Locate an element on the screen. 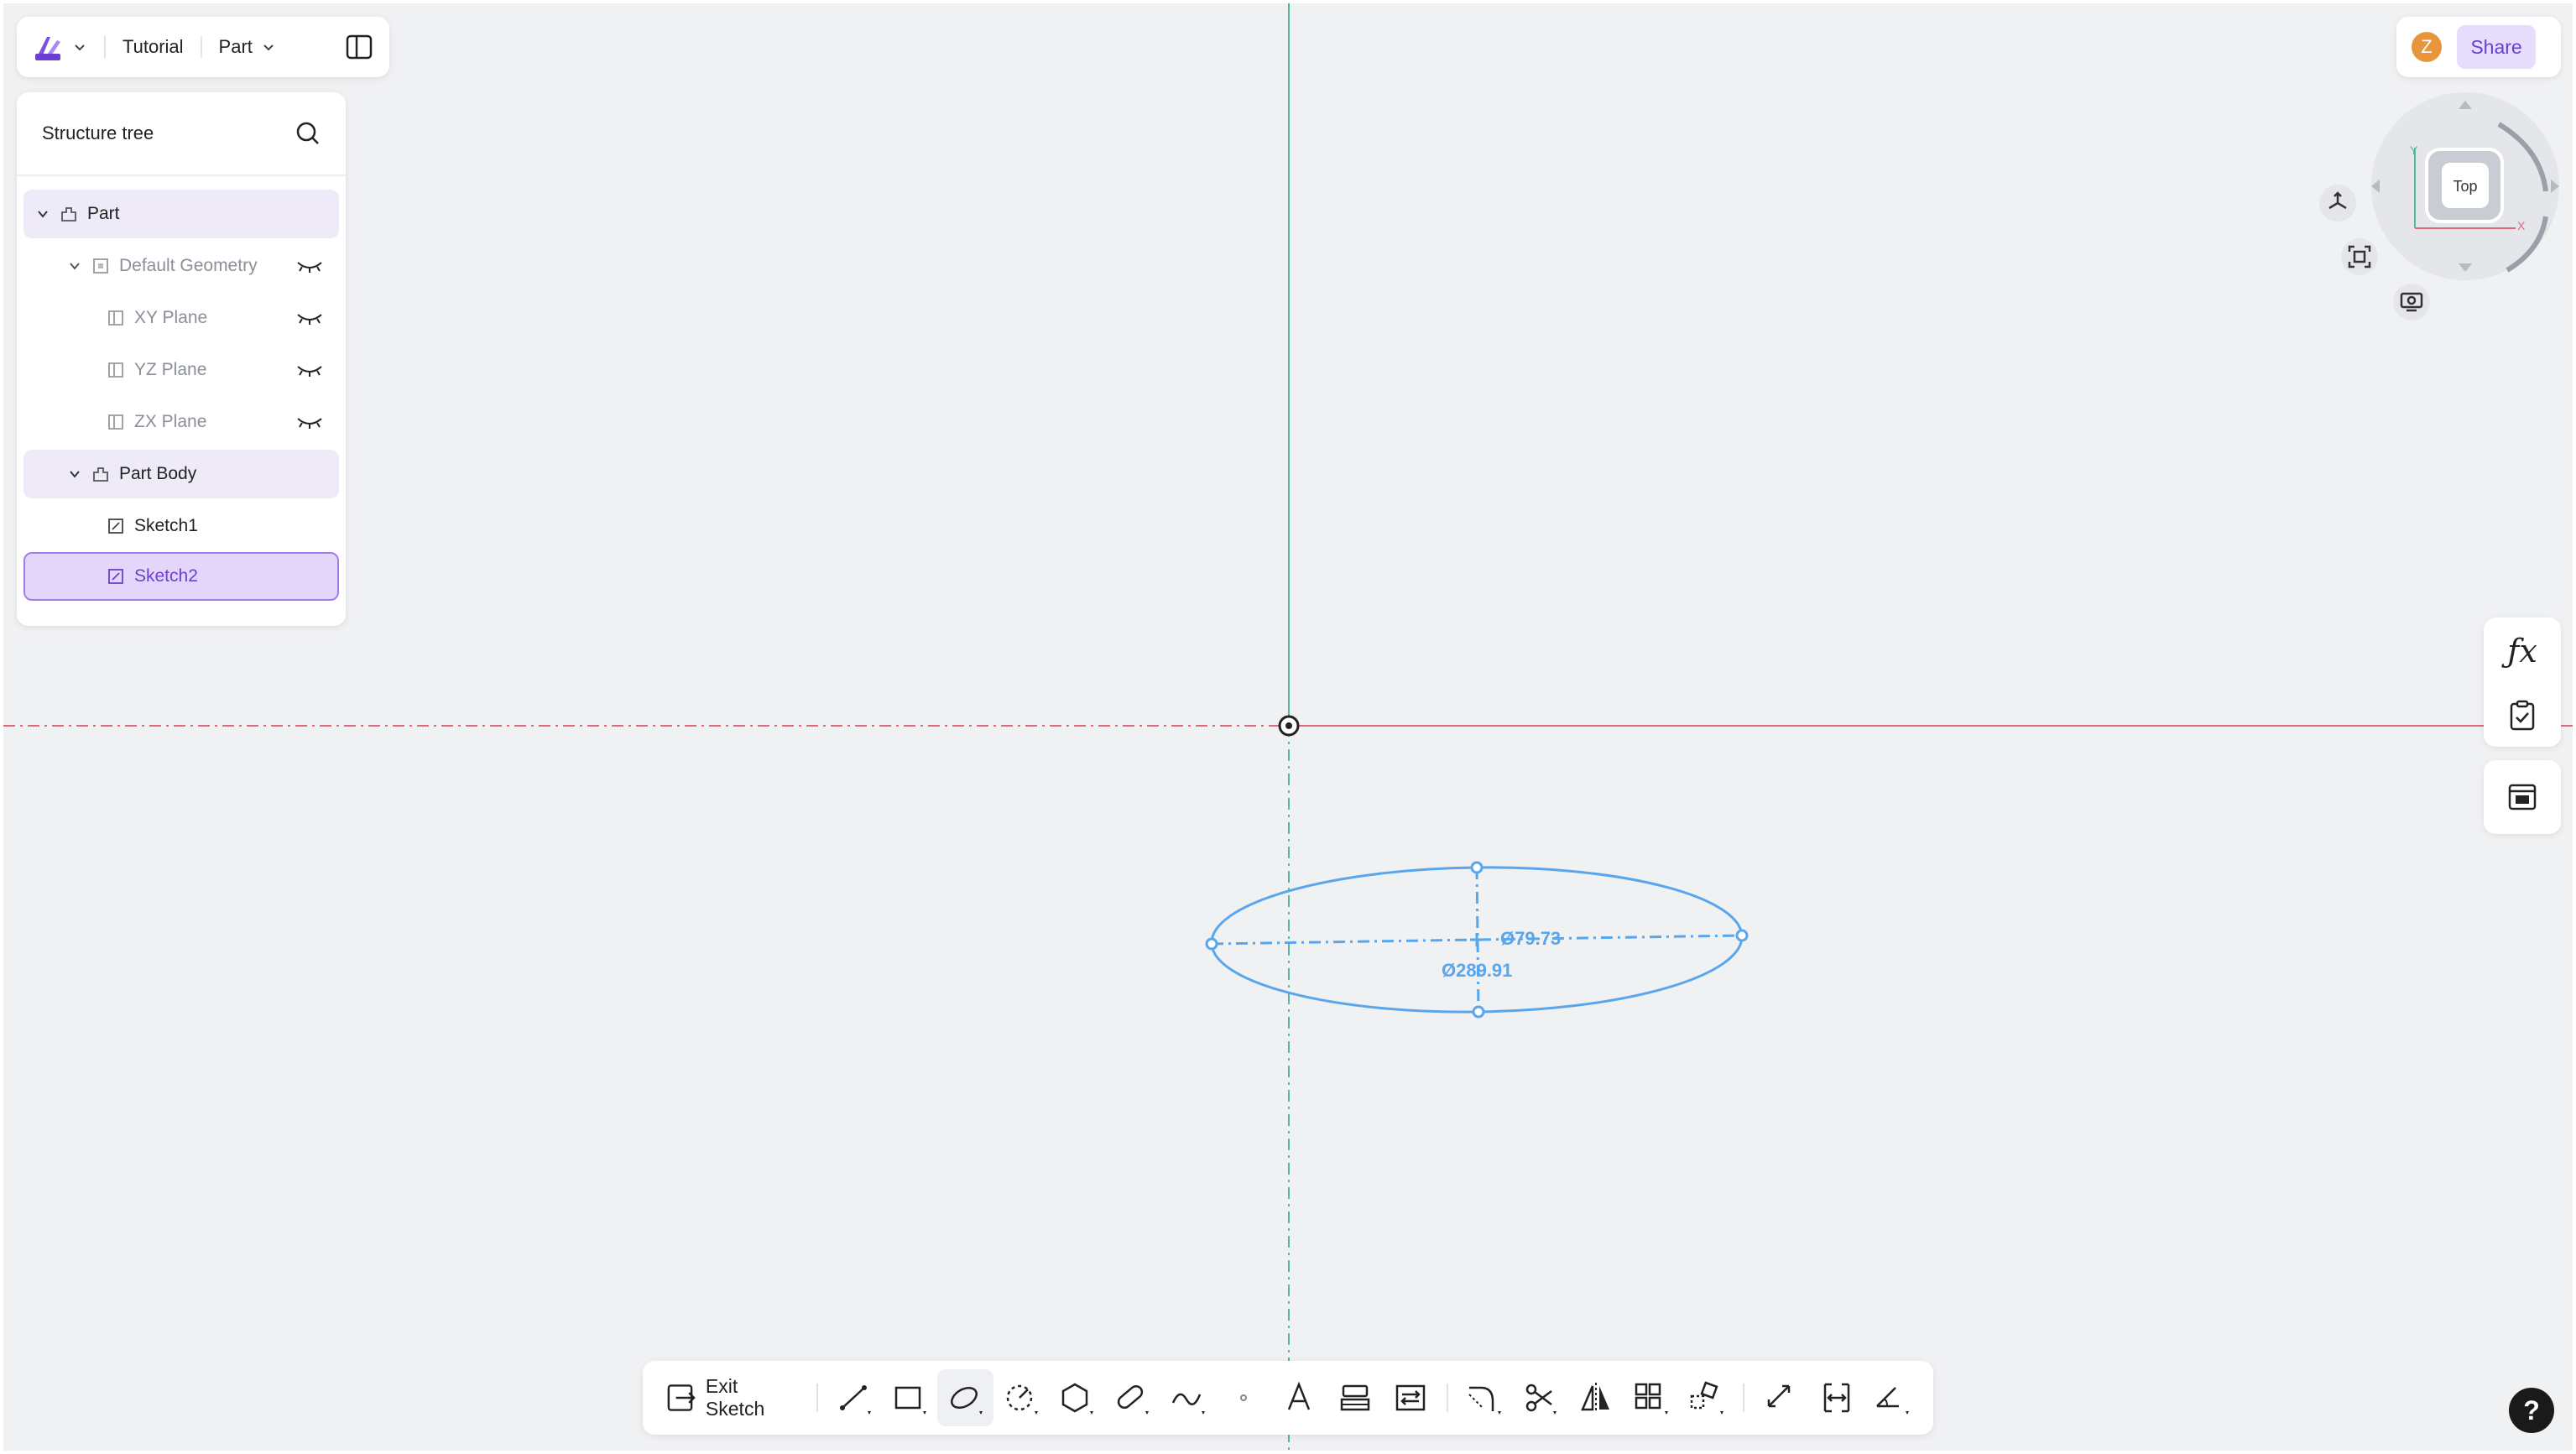 The width and height of the screenshot is (2576, 1454). dimension-major-diameter: Ø289.91 is located at coordinates (1477, 970).